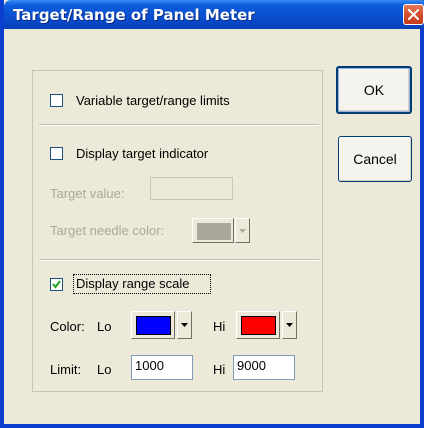 This screenshot has width=424, height=428. Describe the element at coordinates (134, 15) in the screenshot. I see `dialog-title: Target/Range of Panel Meter` at that location.